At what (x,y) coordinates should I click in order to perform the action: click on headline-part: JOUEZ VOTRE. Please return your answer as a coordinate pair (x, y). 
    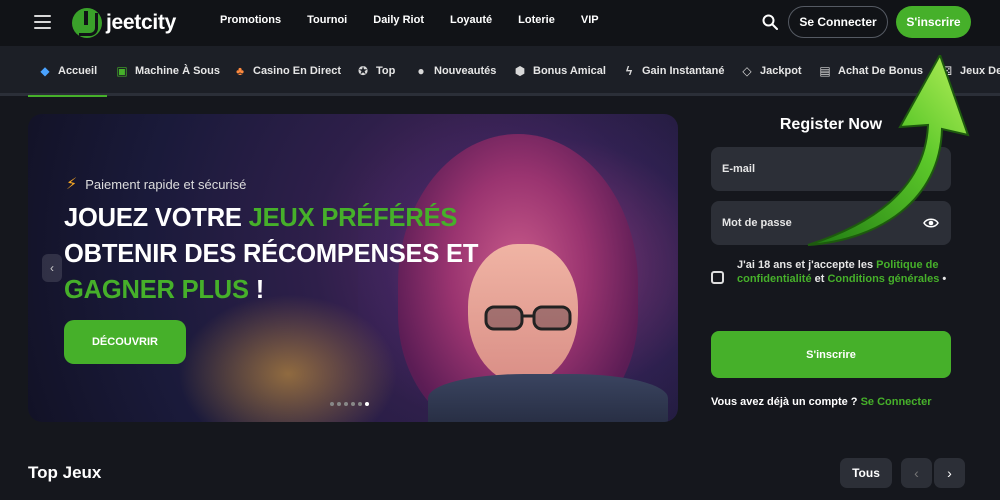
    Looking at the image, I should click on (156, 218).